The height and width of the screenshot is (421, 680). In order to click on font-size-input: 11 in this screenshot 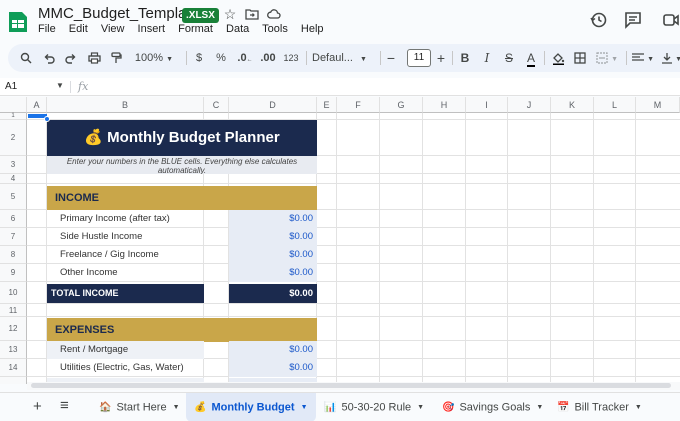, I will do `click(419, 58)`.